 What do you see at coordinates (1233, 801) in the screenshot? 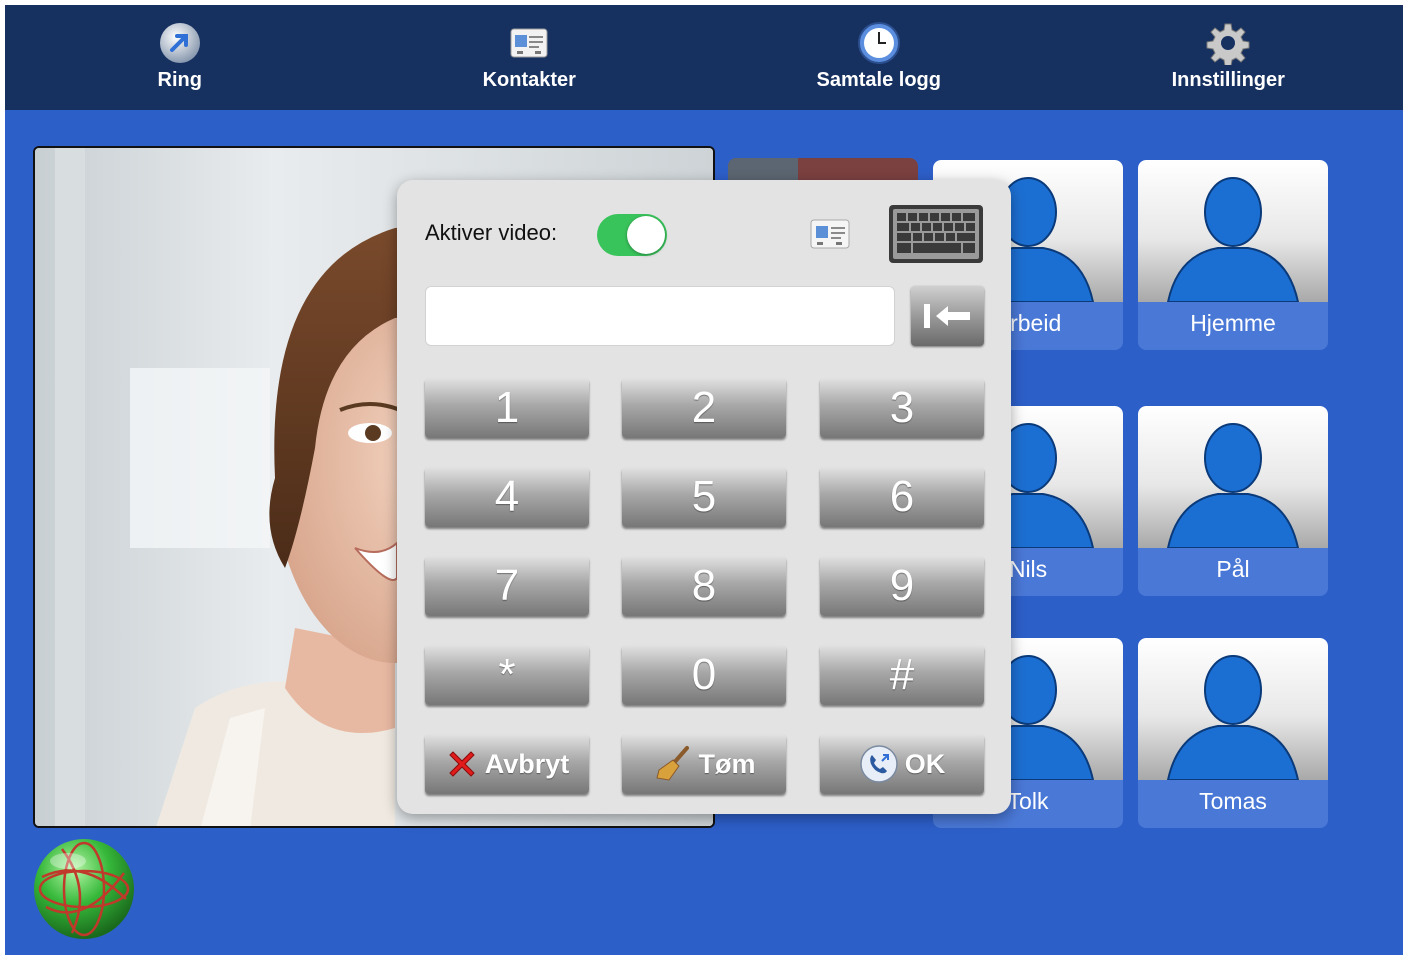
I see `contact-name: Tomas` at bounding box center [1233, 801].